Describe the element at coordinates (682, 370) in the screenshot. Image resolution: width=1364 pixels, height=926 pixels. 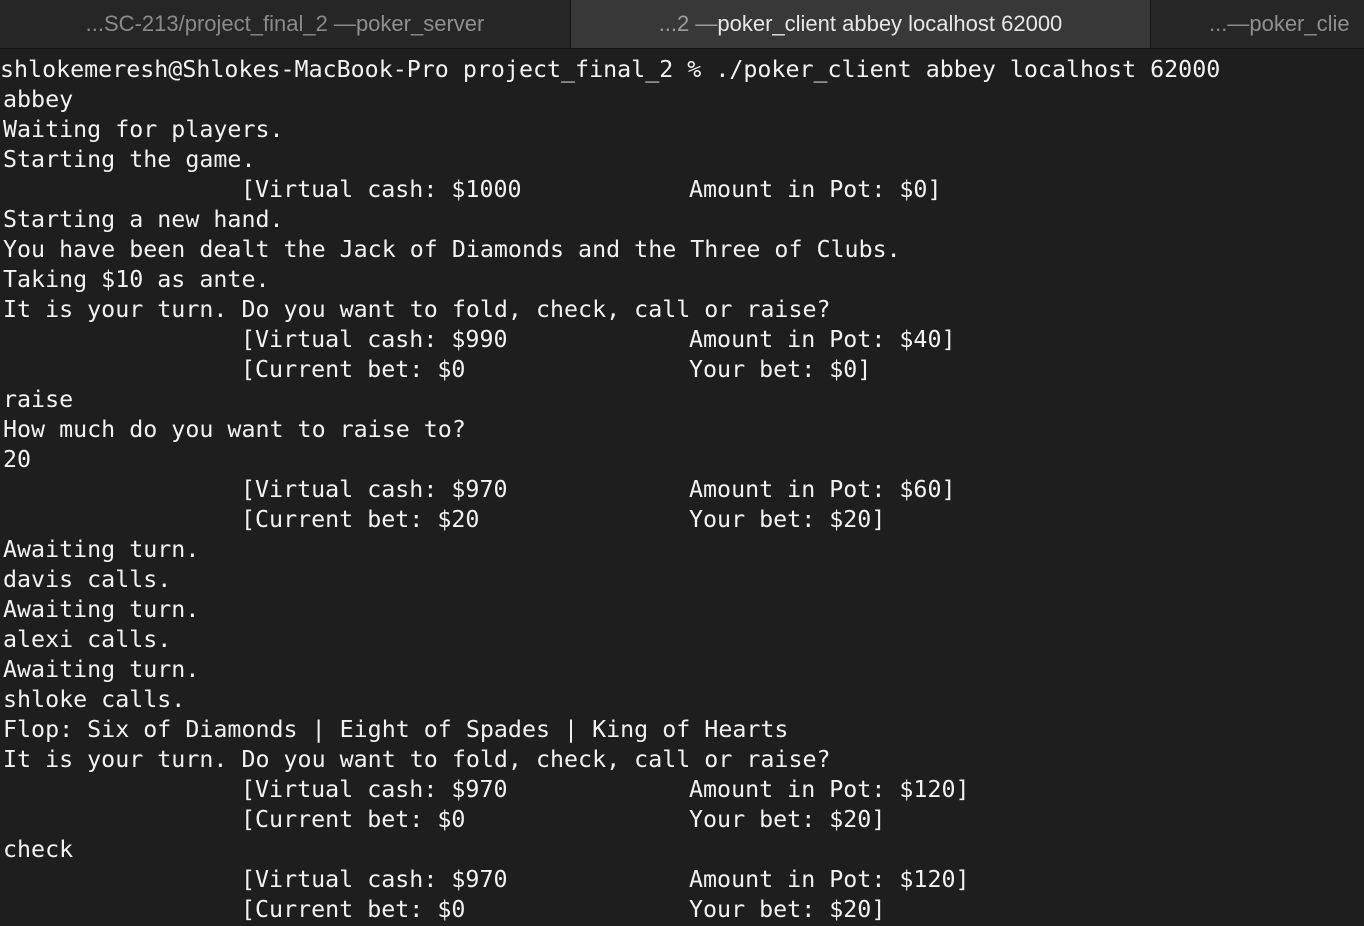
I see `output-line: [Current bet: $0 Your bet: $0]` at that location.